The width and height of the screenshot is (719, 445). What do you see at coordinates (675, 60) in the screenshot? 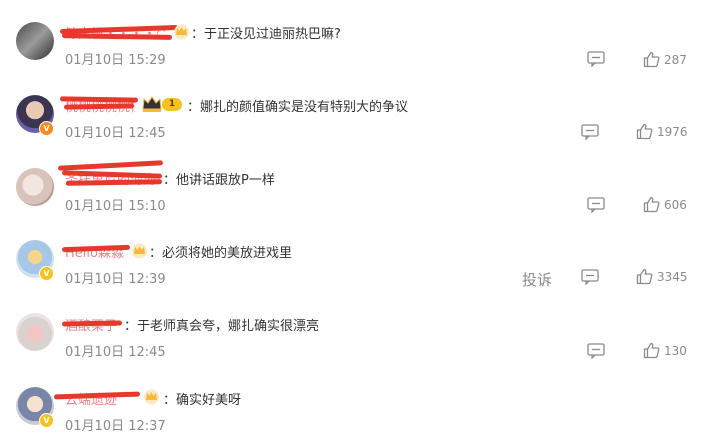
I see `like-count: 287` at bounding box center [675, 60].